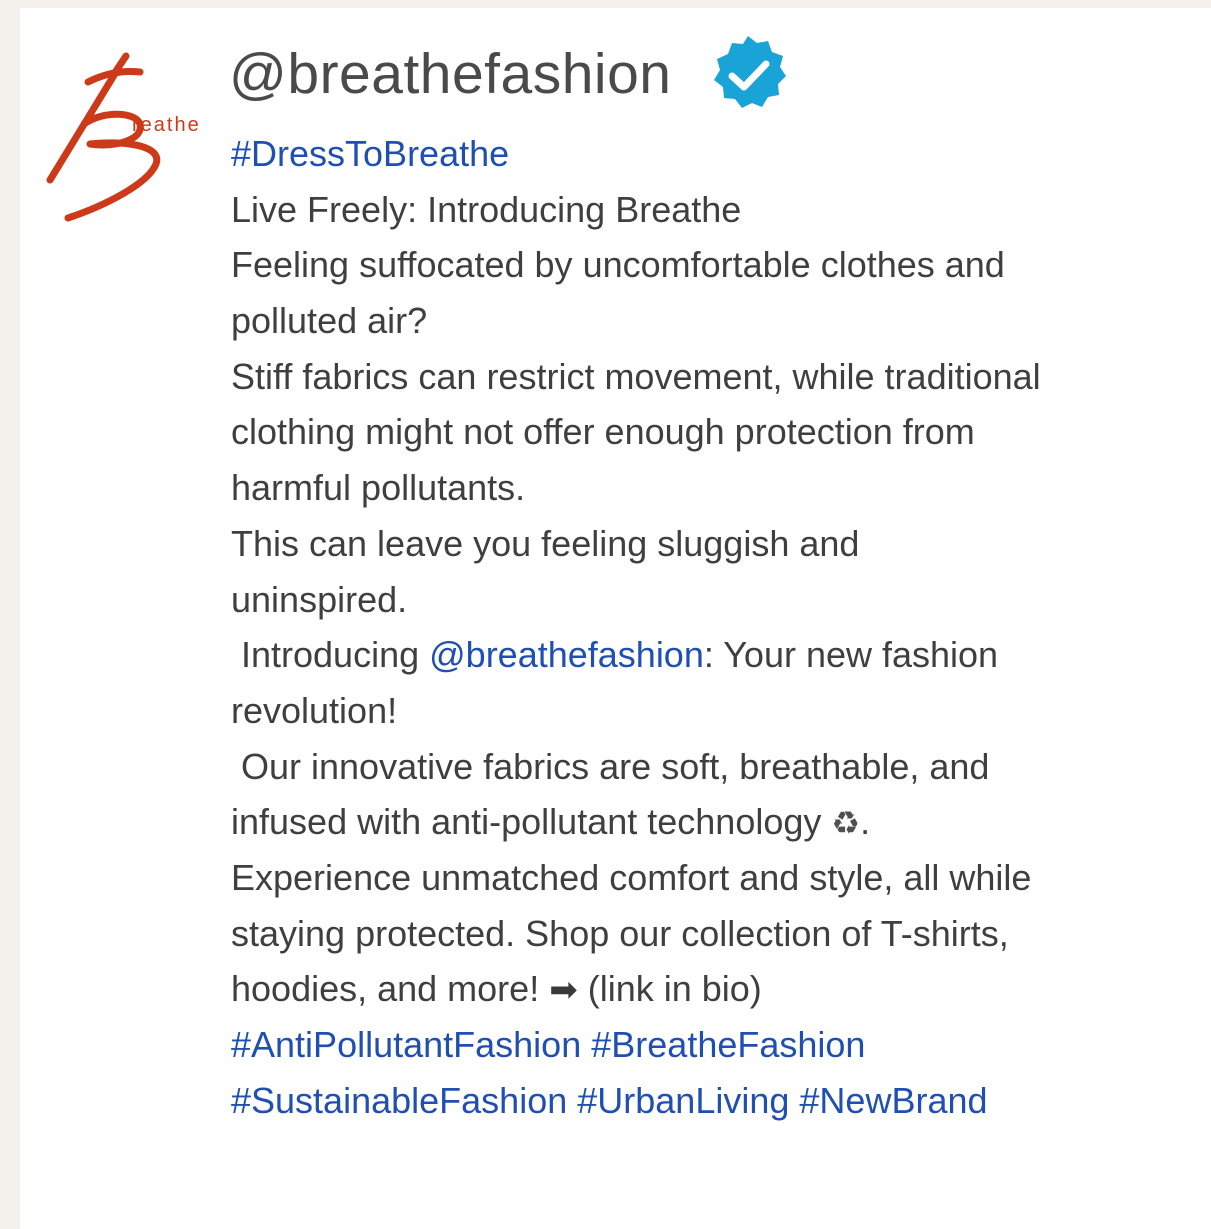  What do you see at coordinates (406, 1044) in the screenshot?
I see `hashtag-link: #AntiPollutantFashion` at bounding box center [406, 1044].